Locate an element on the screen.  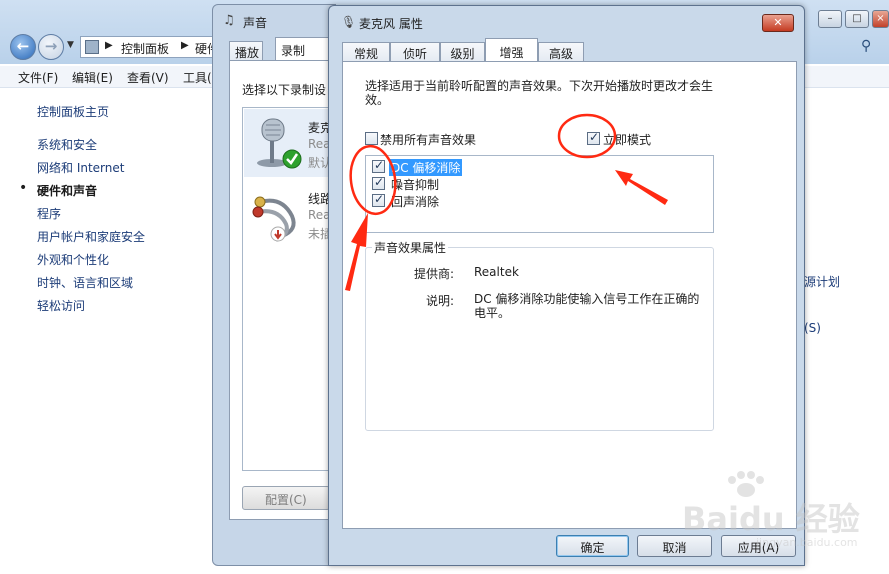
back-arrow-icon: ← is located at coordinates (23, 46).